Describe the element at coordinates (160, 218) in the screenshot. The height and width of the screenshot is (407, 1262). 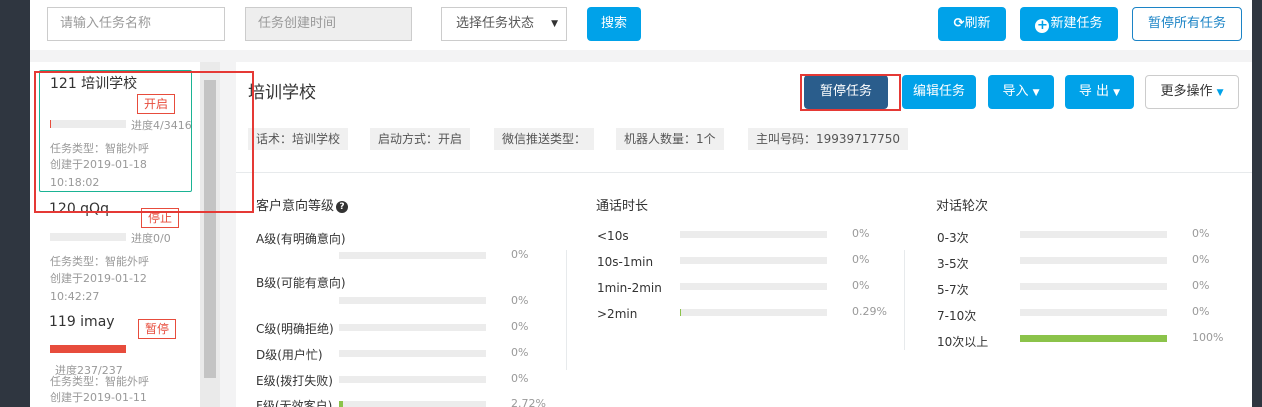
I see `status-badge: 停止` at that location.